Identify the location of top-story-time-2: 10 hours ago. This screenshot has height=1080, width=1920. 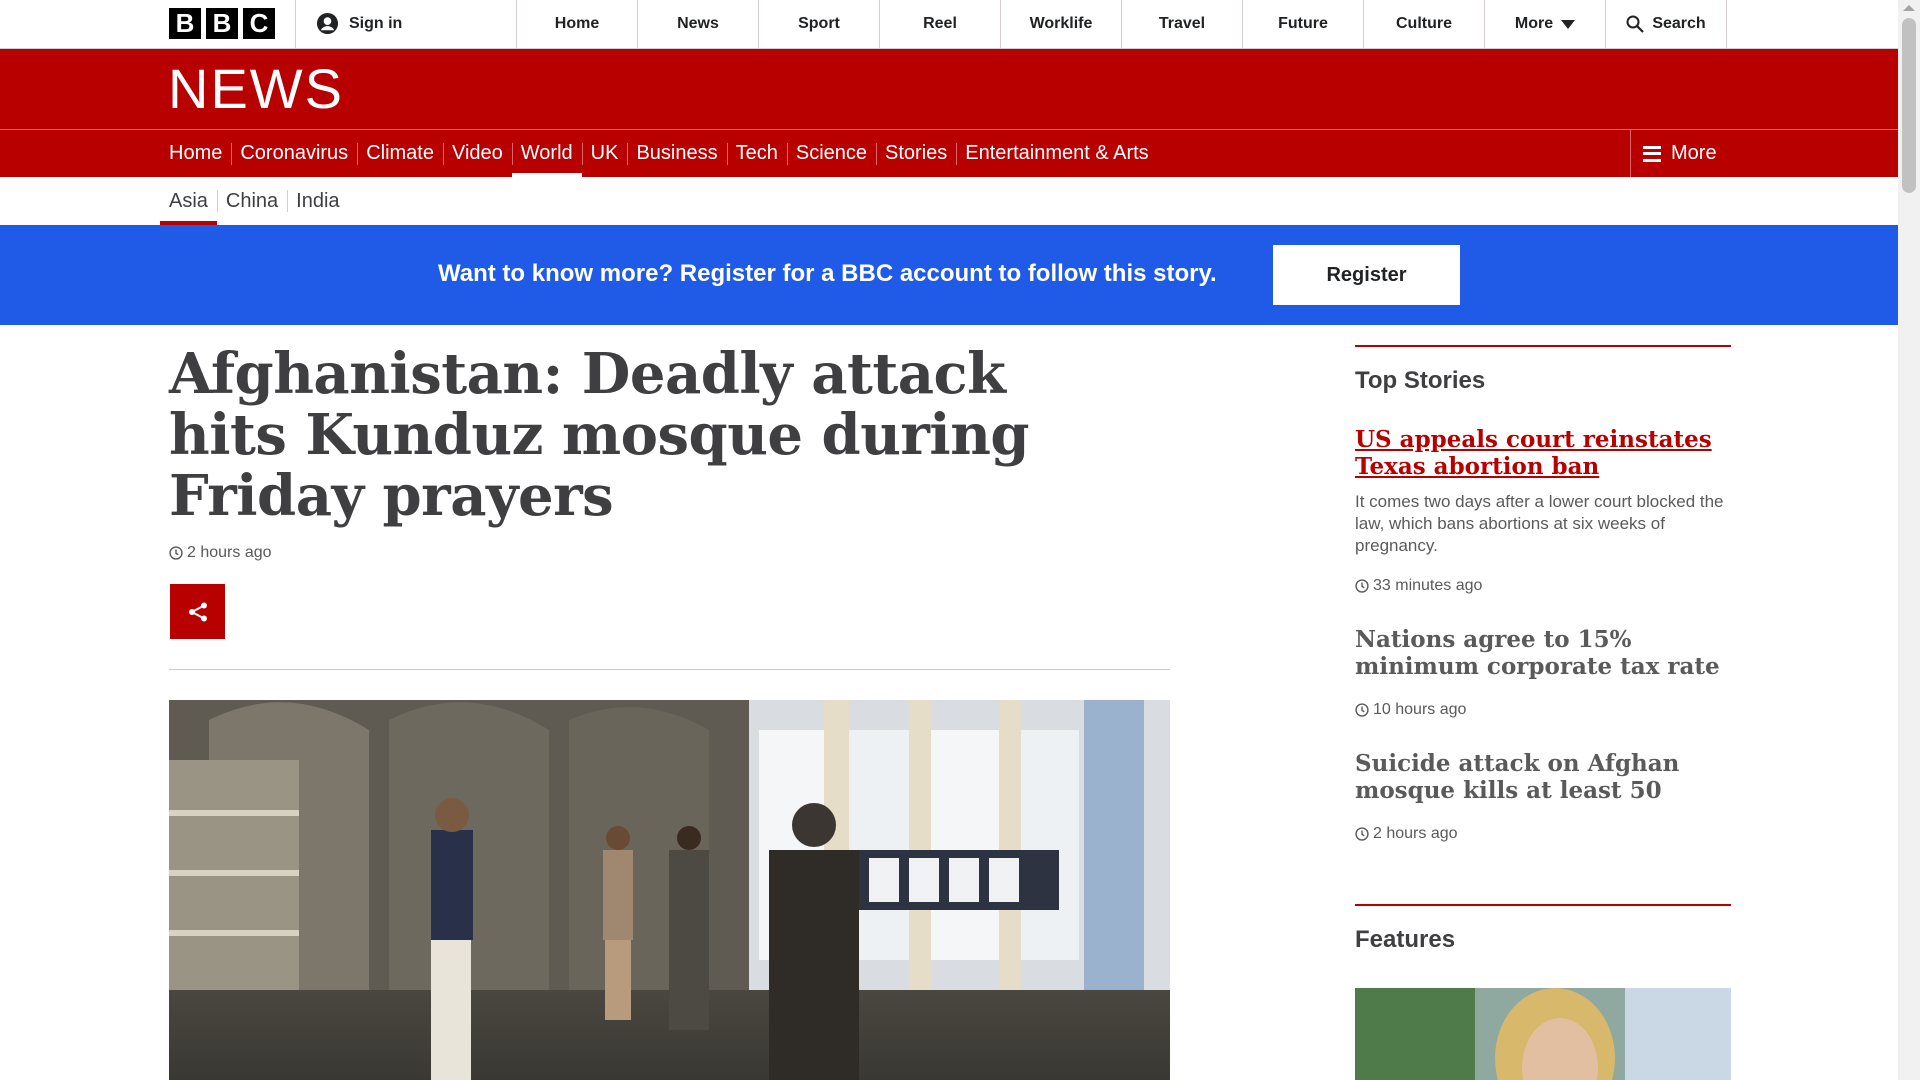
(1410, 710).